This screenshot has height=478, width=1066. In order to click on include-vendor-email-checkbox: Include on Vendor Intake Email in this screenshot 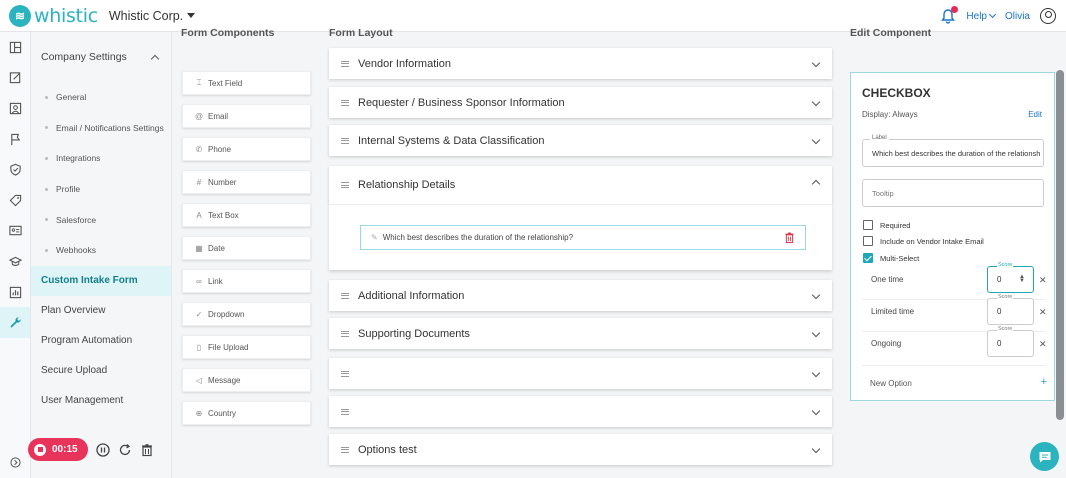, I will do `click(923, 241)`.